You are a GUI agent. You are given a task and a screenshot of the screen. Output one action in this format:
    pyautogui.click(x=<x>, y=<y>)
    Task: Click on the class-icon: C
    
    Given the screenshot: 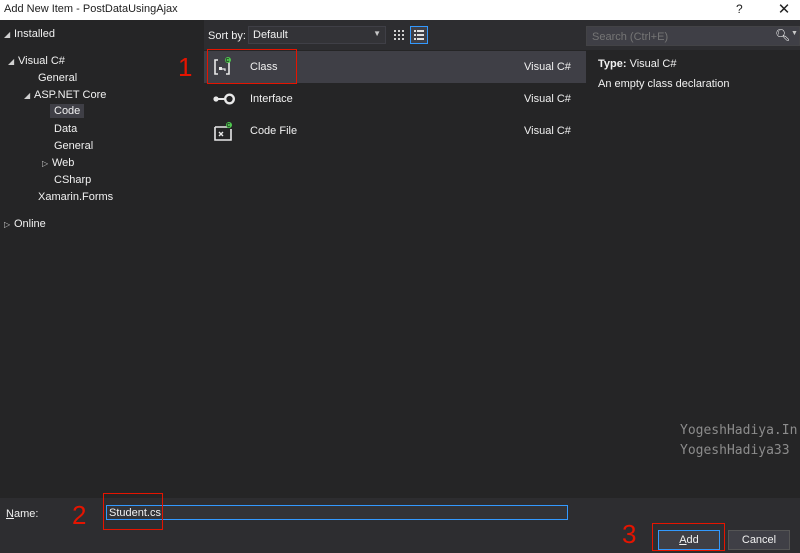 What is the action you would take?
    pyautogui.click(x=223, y=67)
    